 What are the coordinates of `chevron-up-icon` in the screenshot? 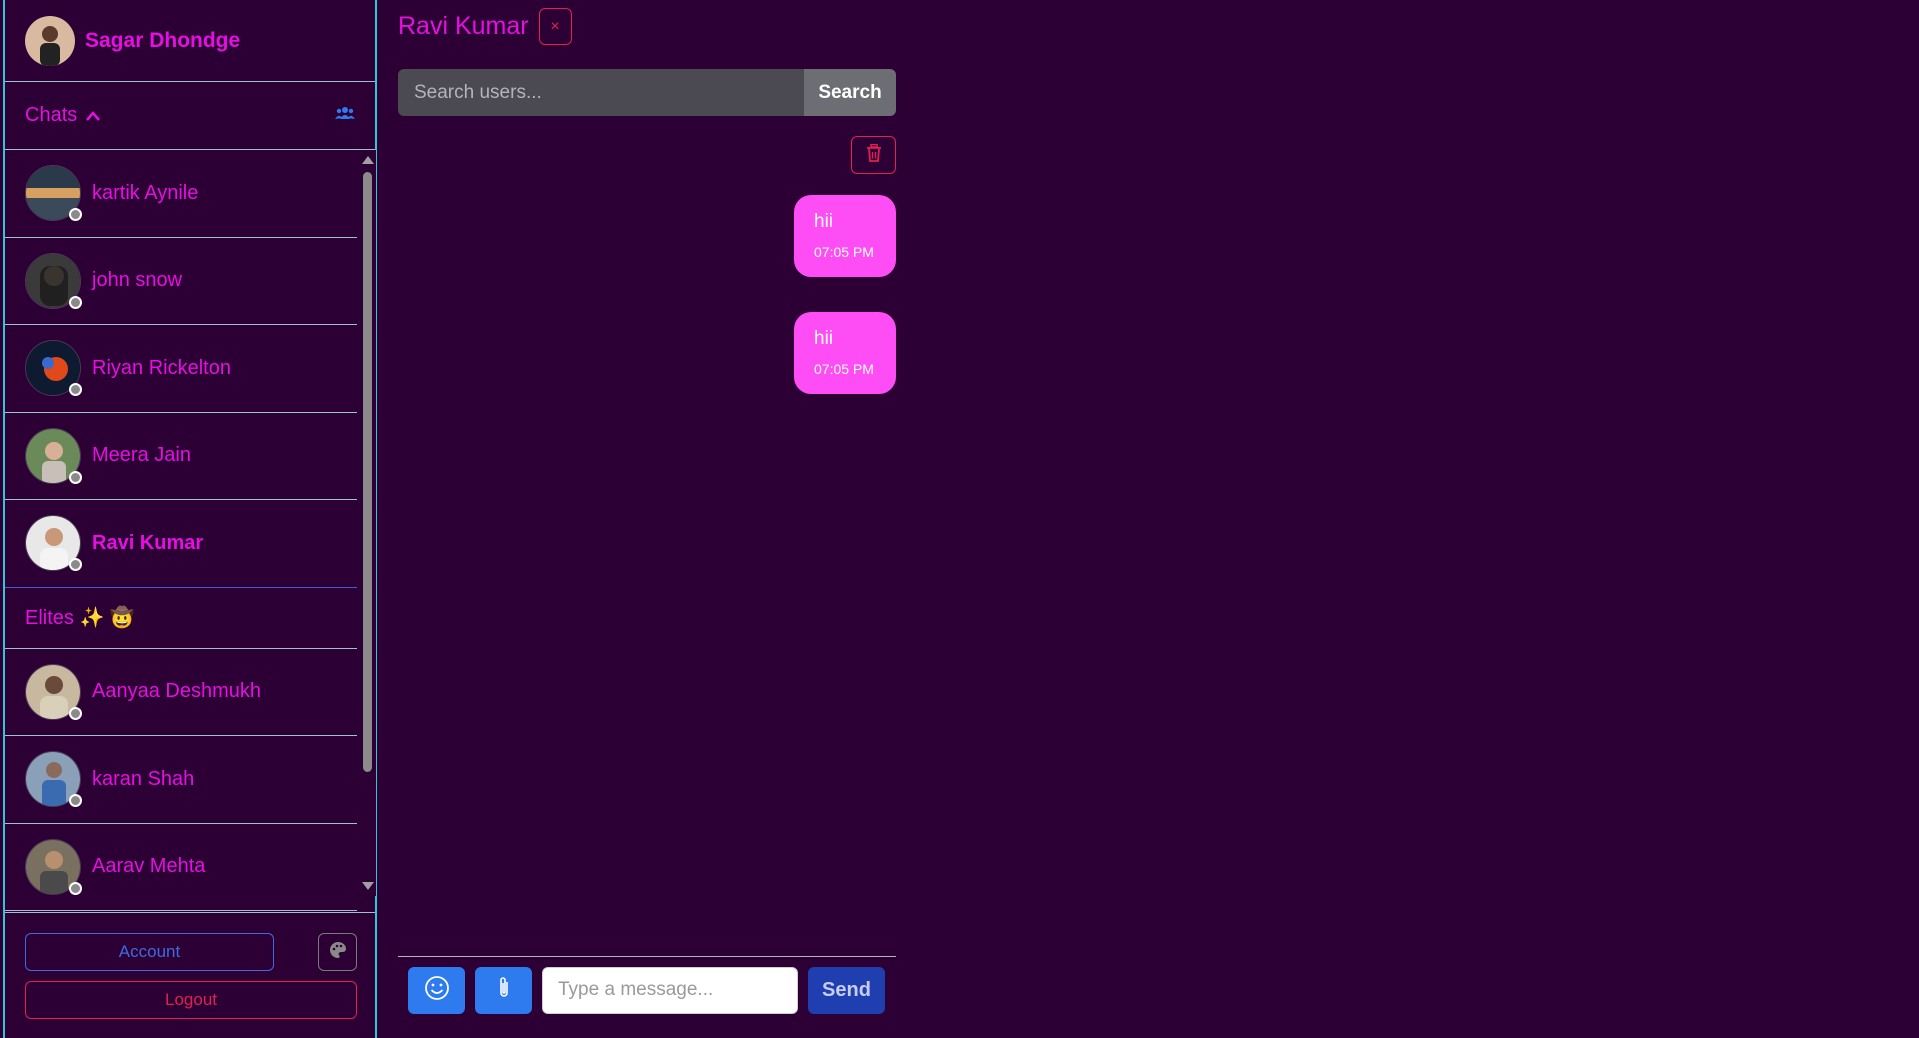 It's located at (93, 116).